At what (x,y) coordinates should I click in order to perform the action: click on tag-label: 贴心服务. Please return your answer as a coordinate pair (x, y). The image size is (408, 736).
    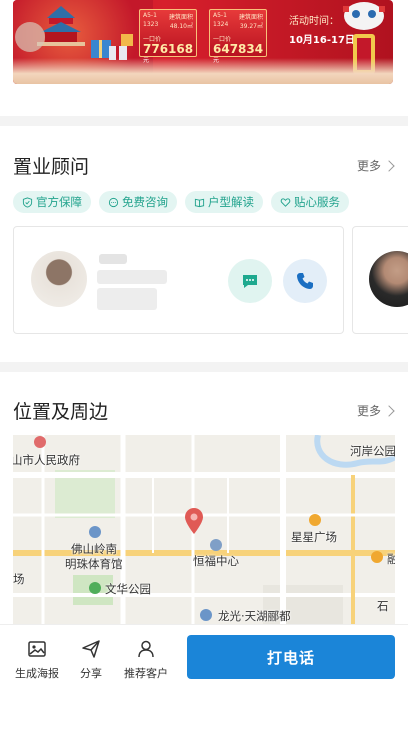
    Looking at the image, I should click on (317, 202).